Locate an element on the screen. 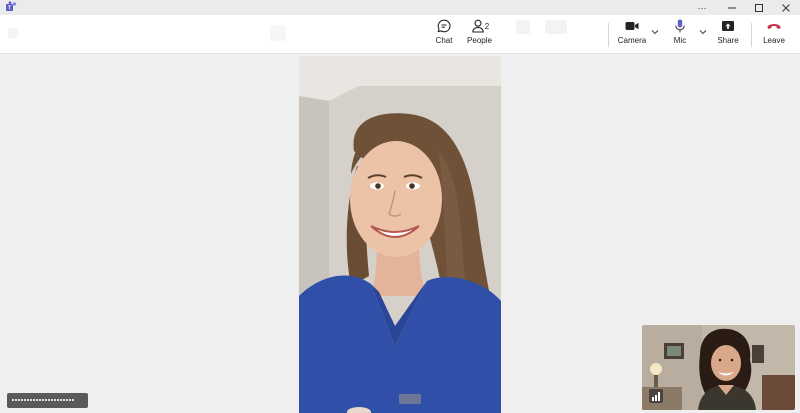  meeting-toolbar: Chat 2 People Camera Mic Share Leave is located at coordinates (400, 34).